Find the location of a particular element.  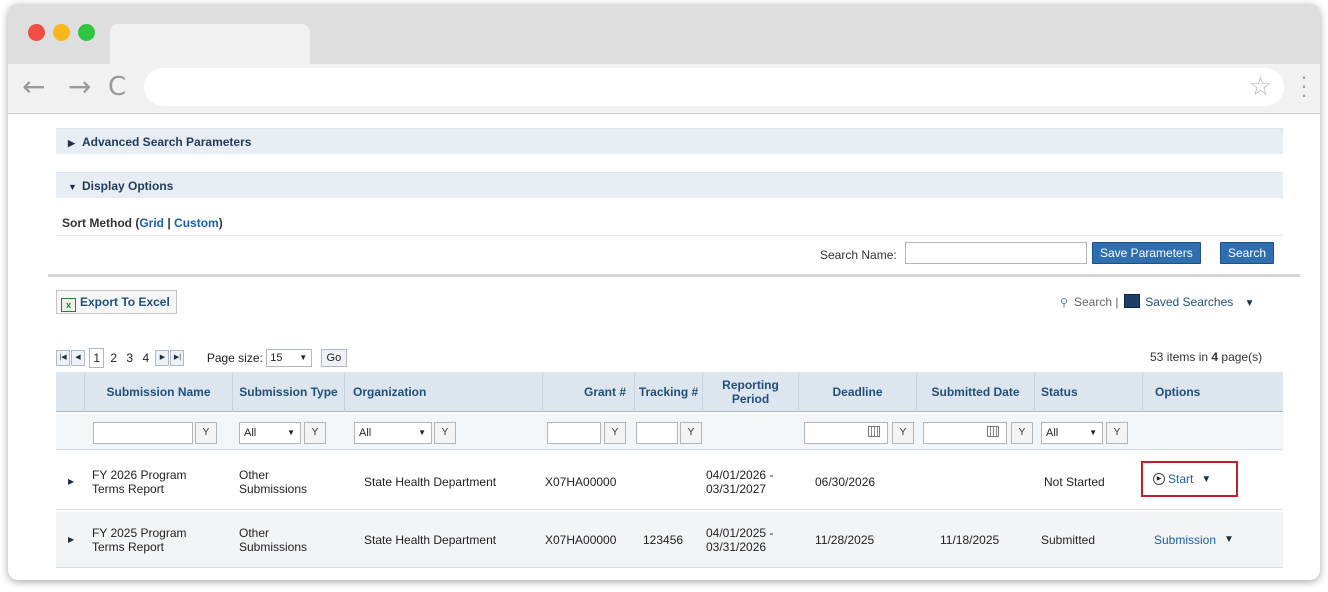

maximize-window-button is located at coordinates (86, 32).